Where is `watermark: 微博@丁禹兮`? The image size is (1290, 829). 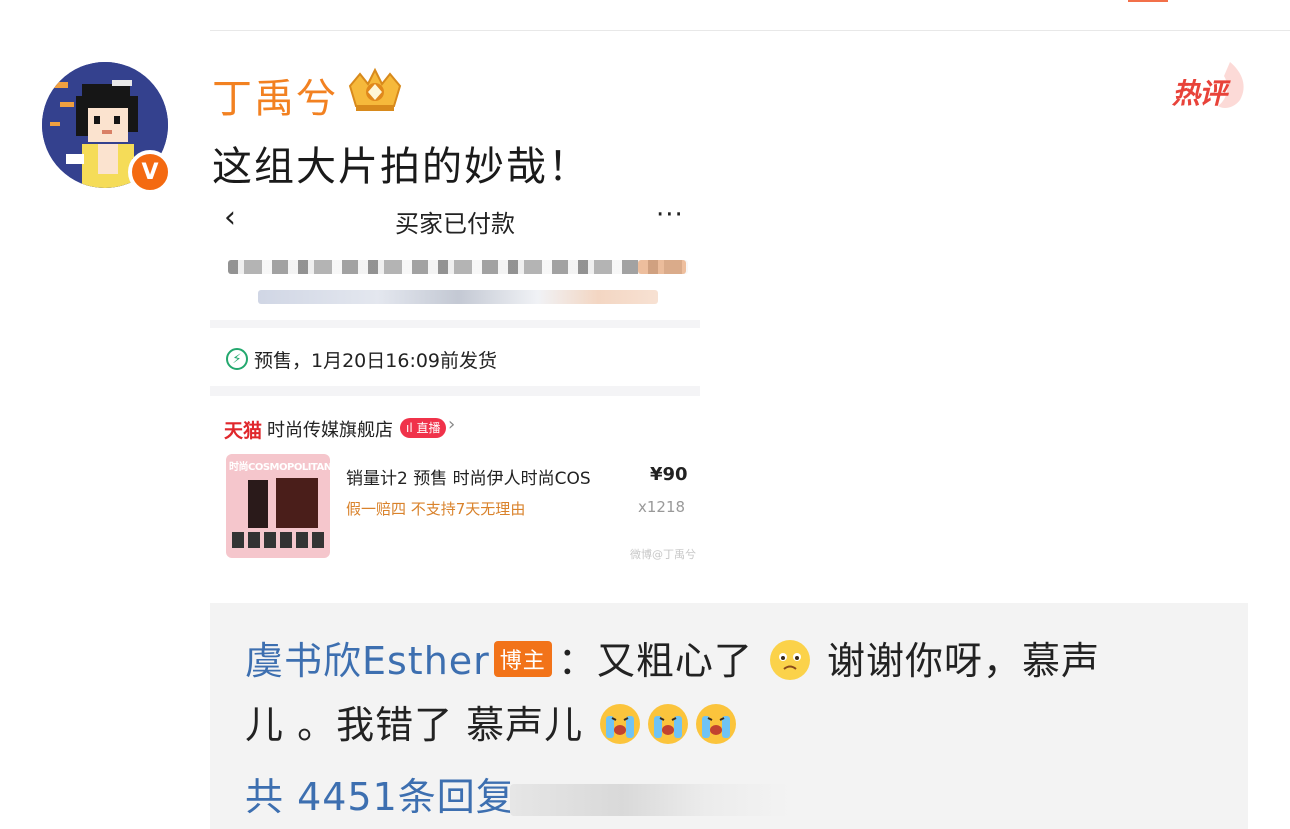
watermark: 微博@丁禹兮 is located at coordinates (663, 554).